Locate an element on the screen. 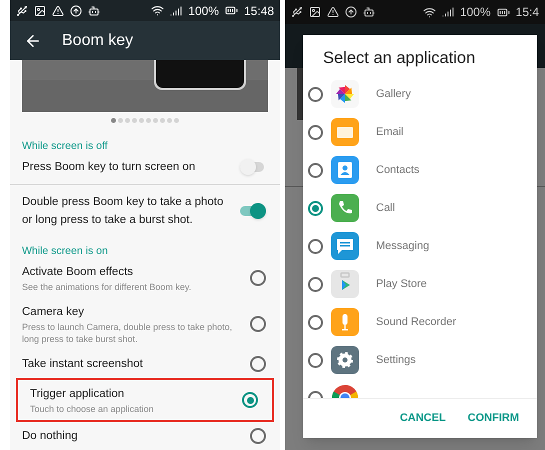 The height and width of the screenshot is (450, 545). app-name: Play Store is located at coordinates (401, 284).